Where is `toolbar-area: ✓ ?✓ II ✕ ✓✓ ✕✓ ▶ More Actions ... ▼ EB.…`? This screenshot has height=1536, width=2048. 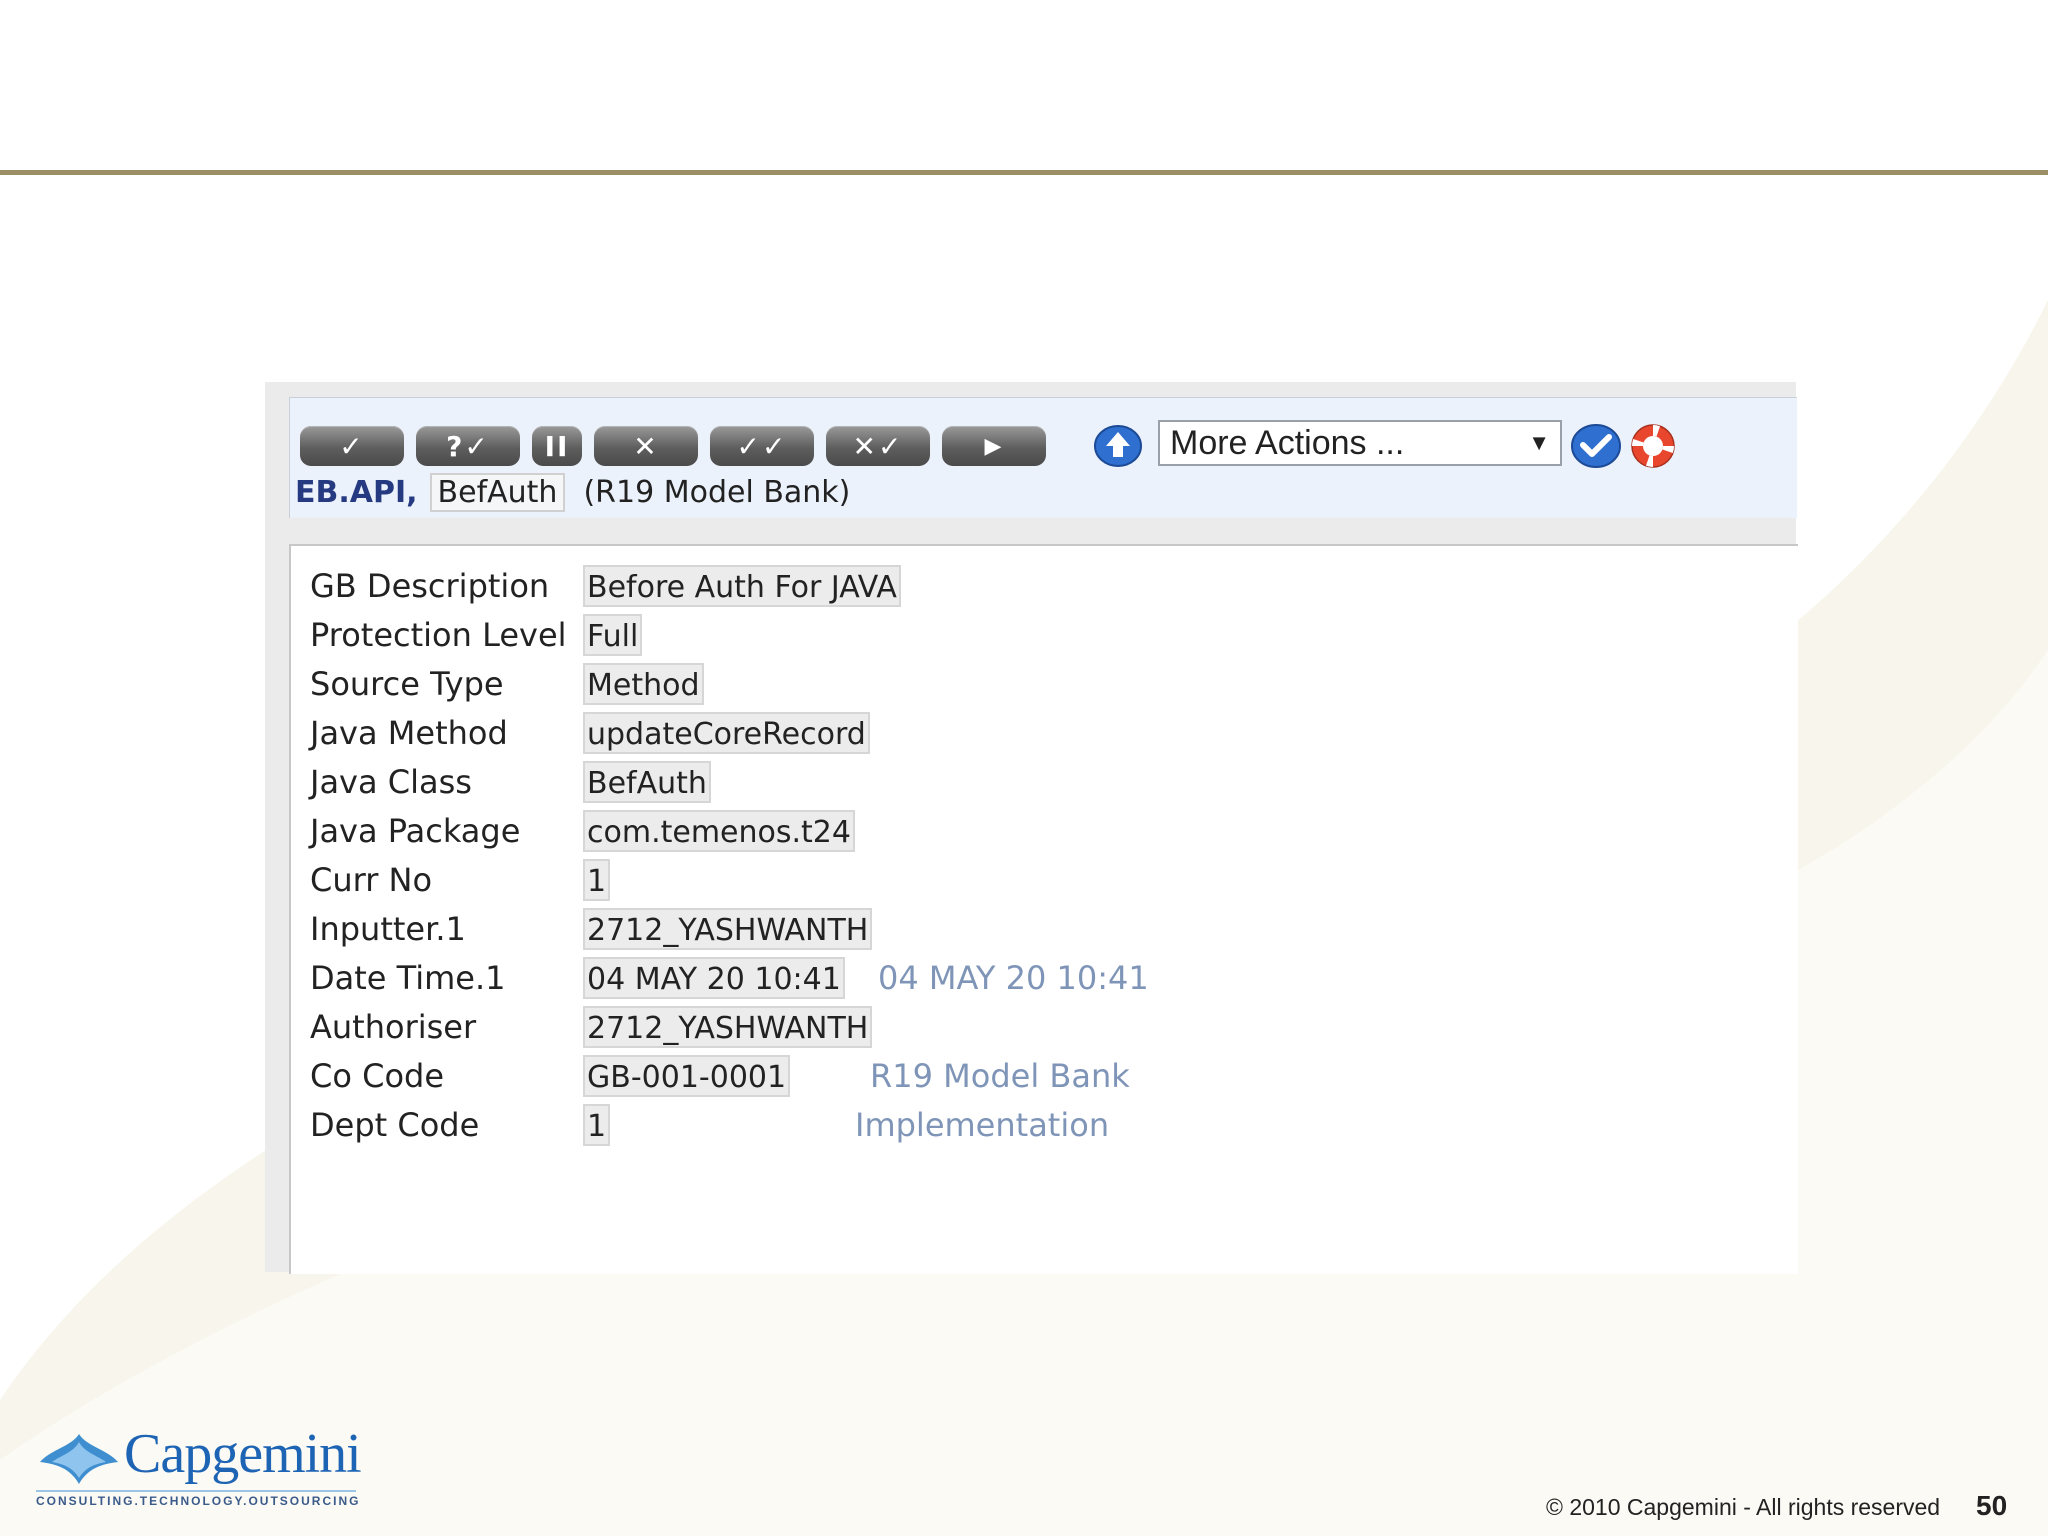
toolbar-area: ✓ ?✓ II ✕ ✓✓ ✕✓ ▶ More Actions ... ▼ EB.… is located at coordinates (1043, 457).